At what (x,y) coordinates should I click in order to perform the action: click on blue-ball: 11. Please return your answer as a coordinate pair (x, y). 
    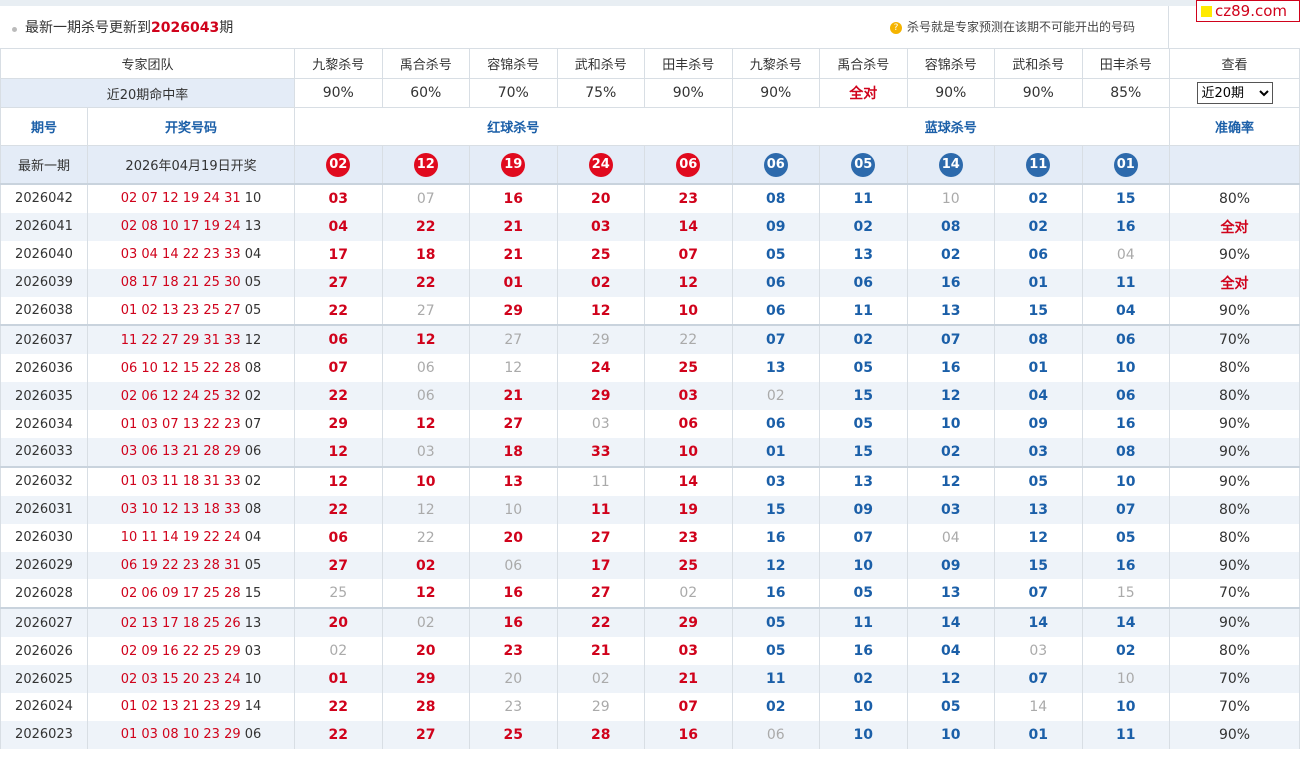
    Looking at the image, I should click on (1038, 164).